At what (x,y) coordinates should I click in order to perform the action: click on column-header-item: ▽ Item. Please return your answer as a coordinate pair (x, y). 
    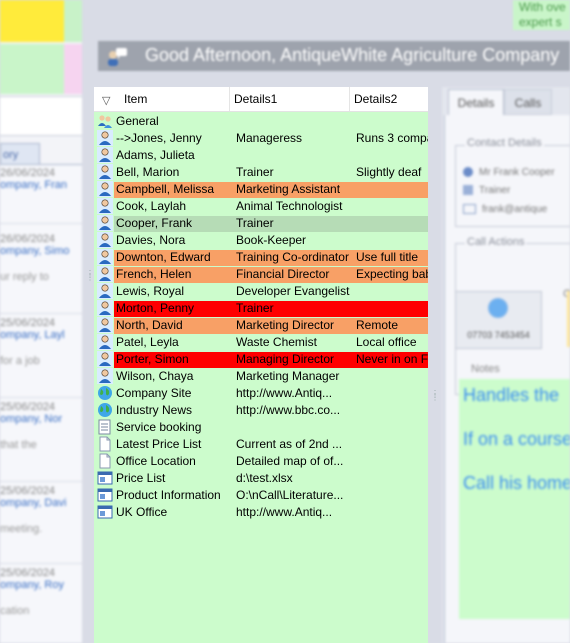
    Looking at the image, I should click on (162, 99).